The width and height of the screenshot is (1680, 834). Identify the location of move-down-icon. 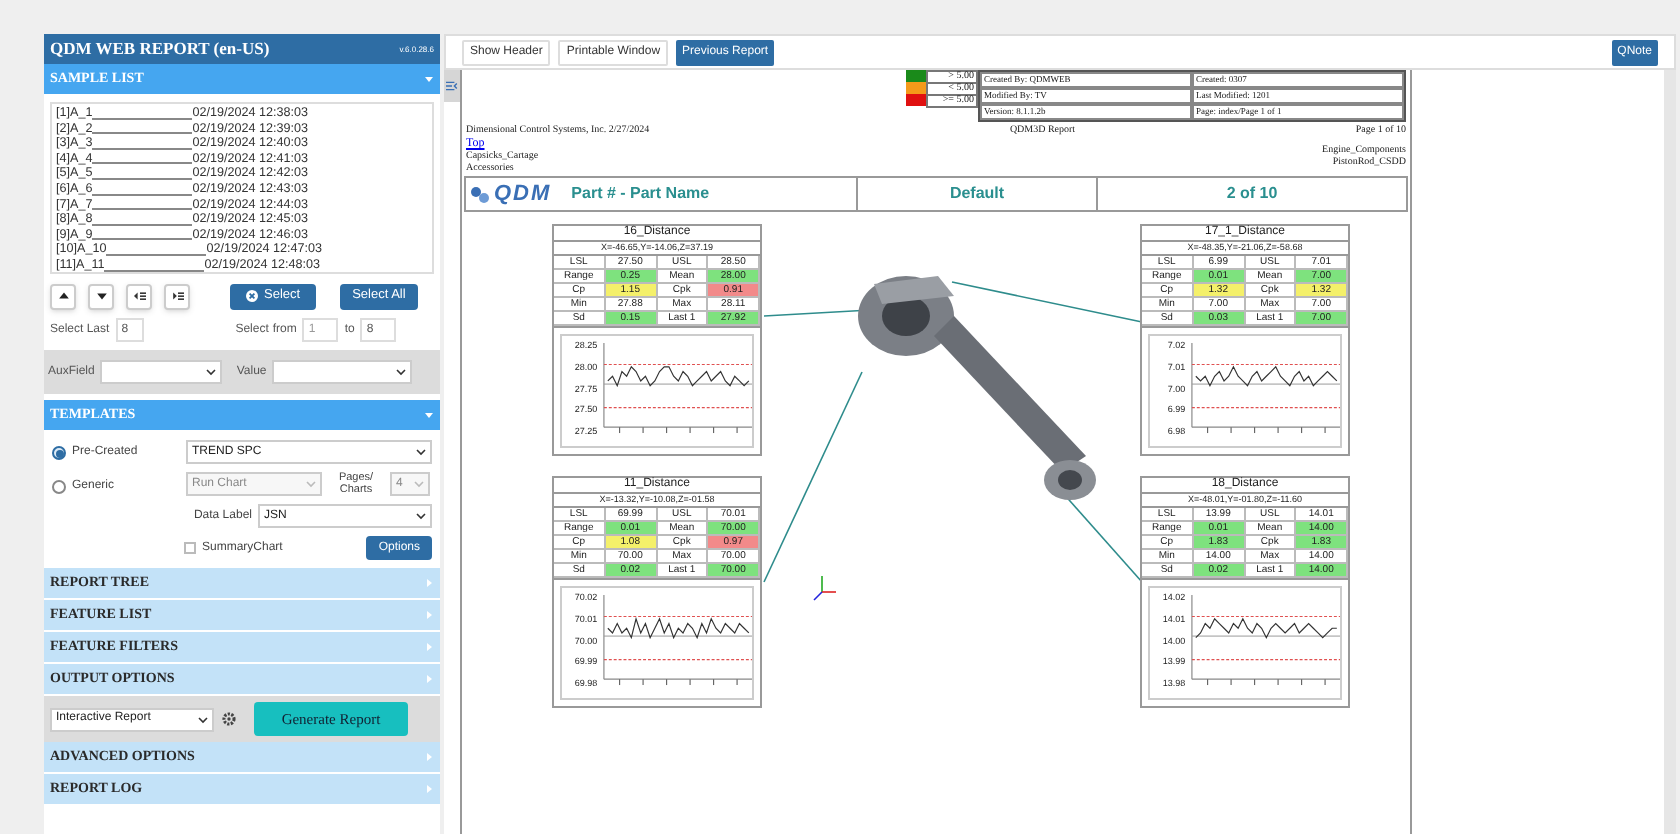
(101, 296).